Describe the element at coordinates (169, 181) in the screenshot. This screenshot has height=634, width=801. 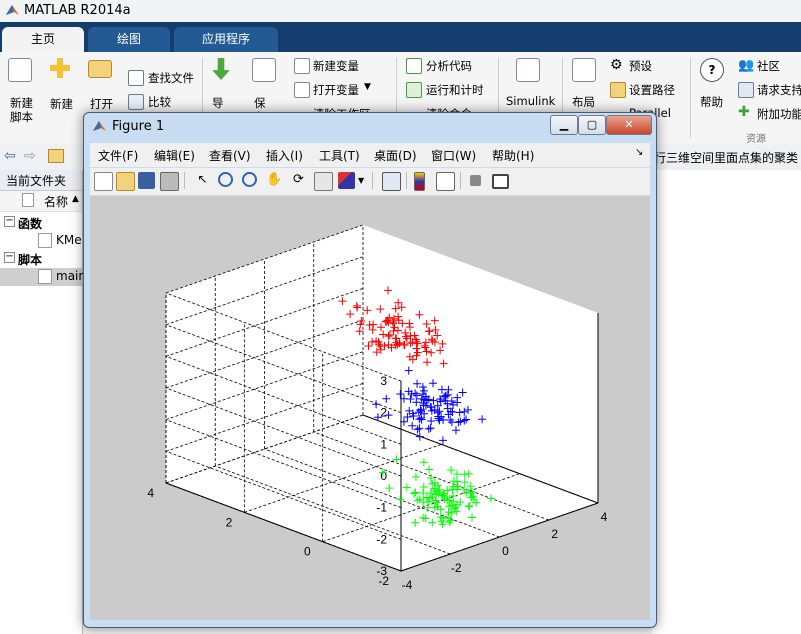
I see `print-icon` at that location.